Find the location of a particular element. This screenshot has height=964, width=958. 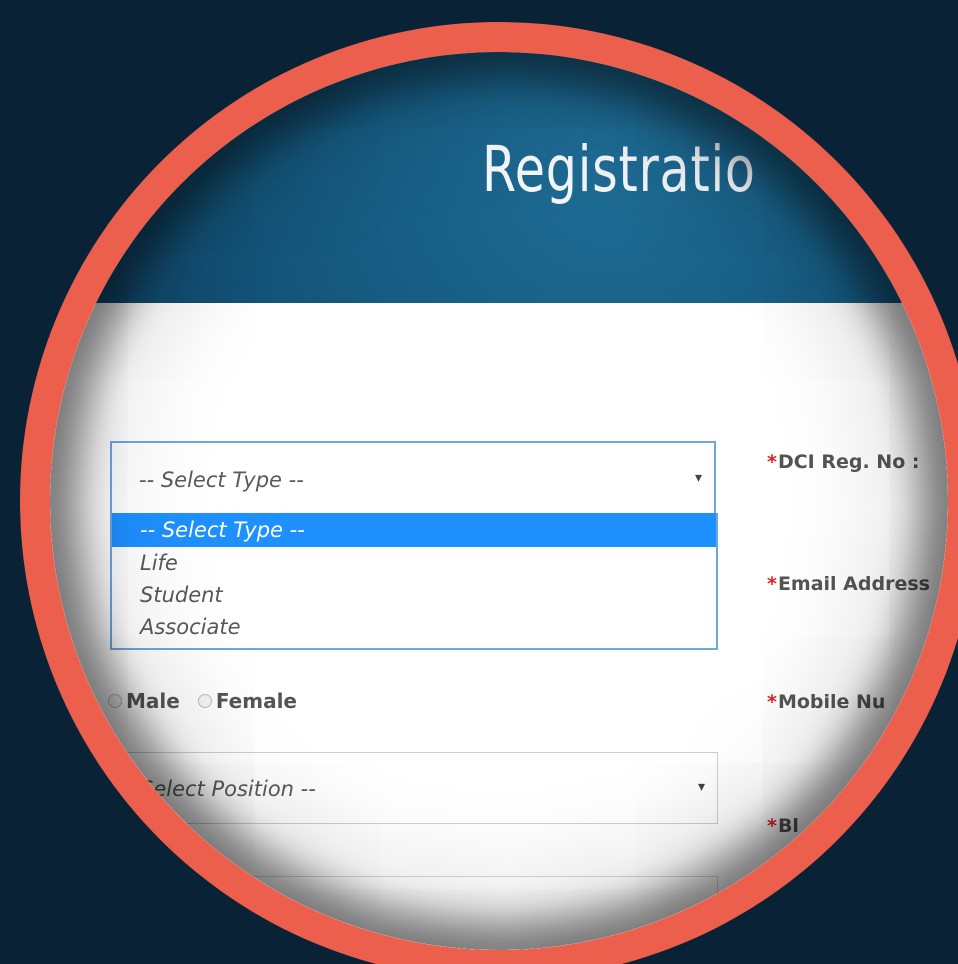

membership-type-select: -- Select Type -- ▾ is located at coordinates (413, 477).